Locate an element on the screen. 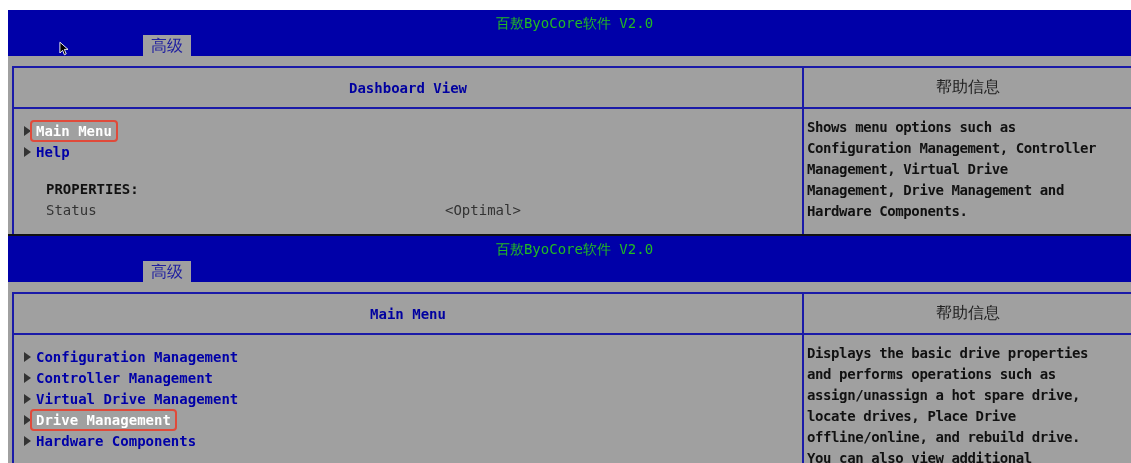 This screenshot has width=1131, height=463. menu-item: Main Menu is located at coordinates (74, 130).